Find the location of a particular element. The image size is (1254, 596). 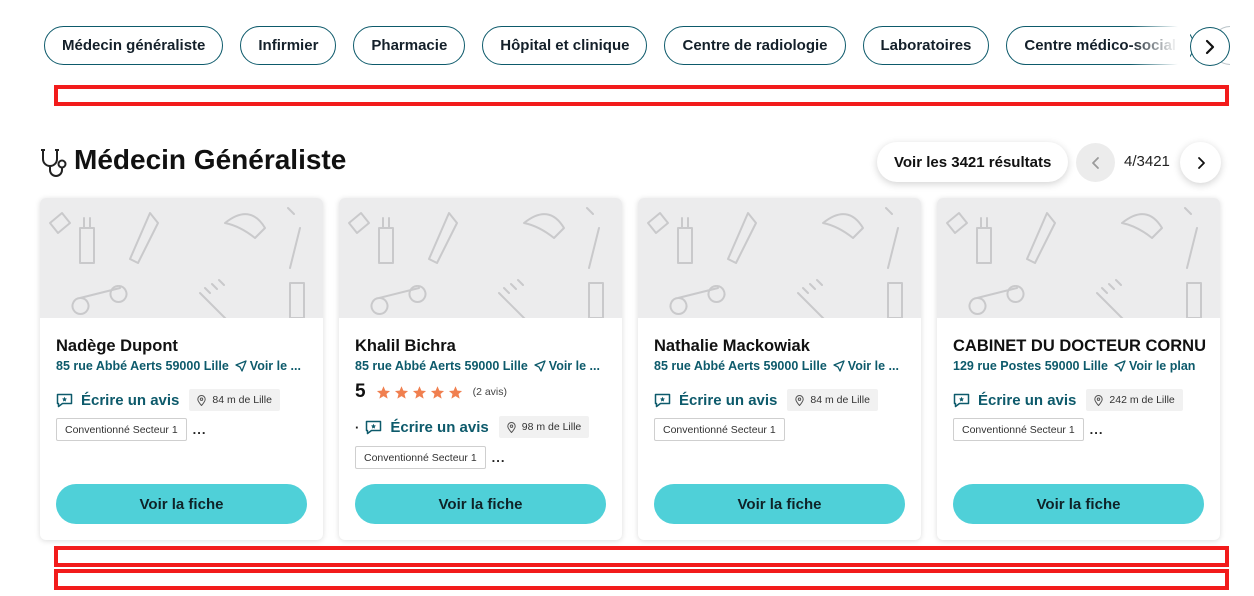

card-name: Khalil Bichra is located at coordinates (405, 346).